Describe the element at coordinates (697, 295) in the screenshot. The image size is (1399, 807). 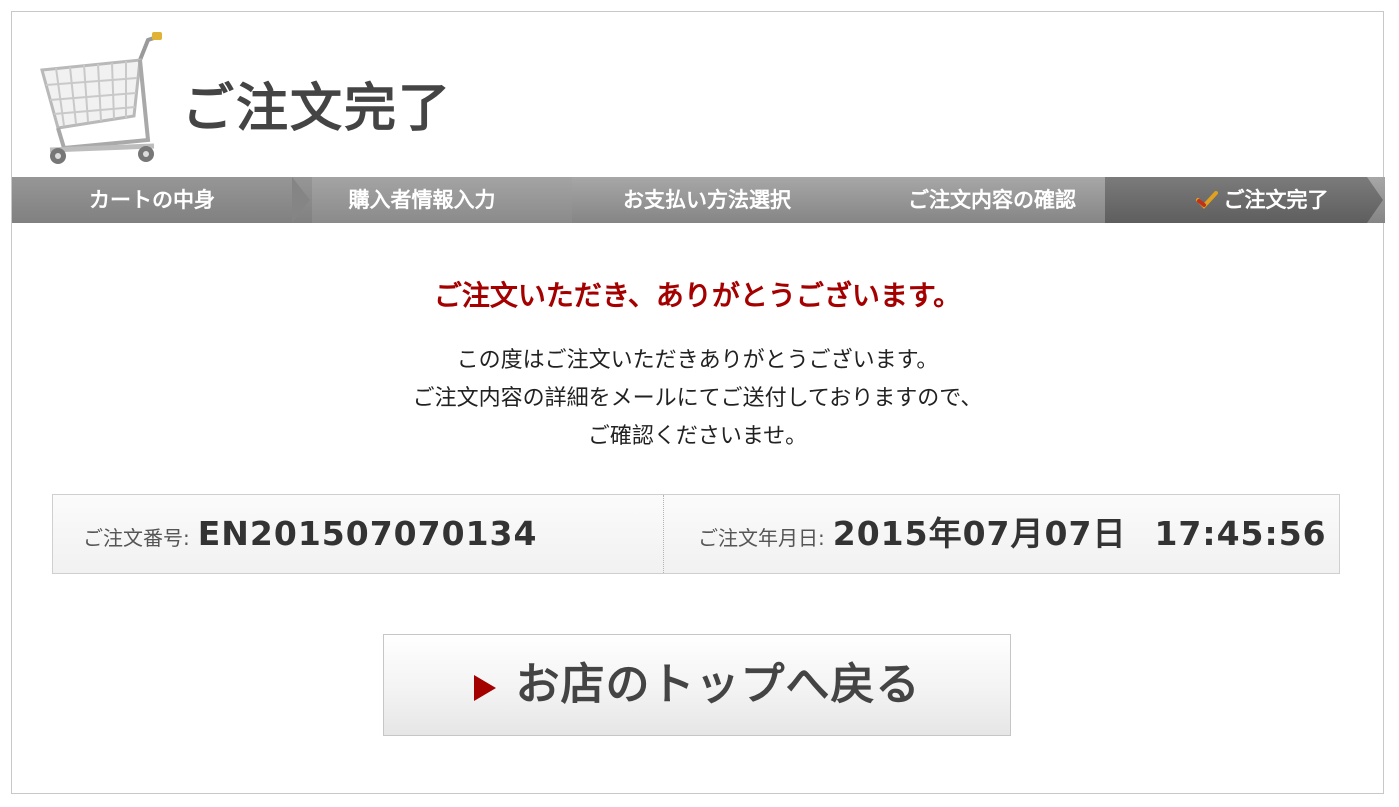
I see `thanks-heading: ご注文いただき、ありがとうございます。` at that location.